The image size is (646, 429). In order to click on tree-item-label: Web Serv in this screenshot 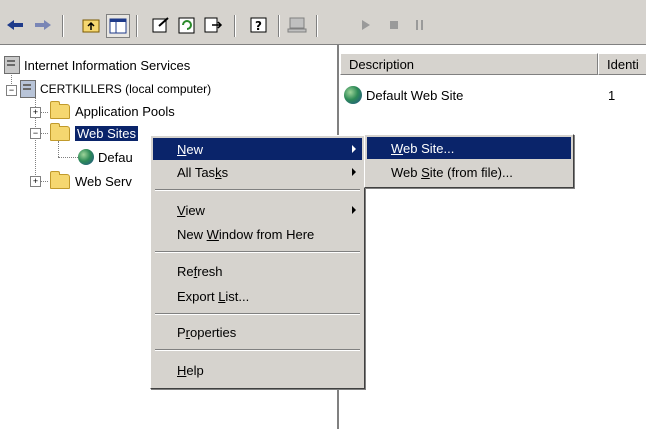, I will do `click(103, 181)`.